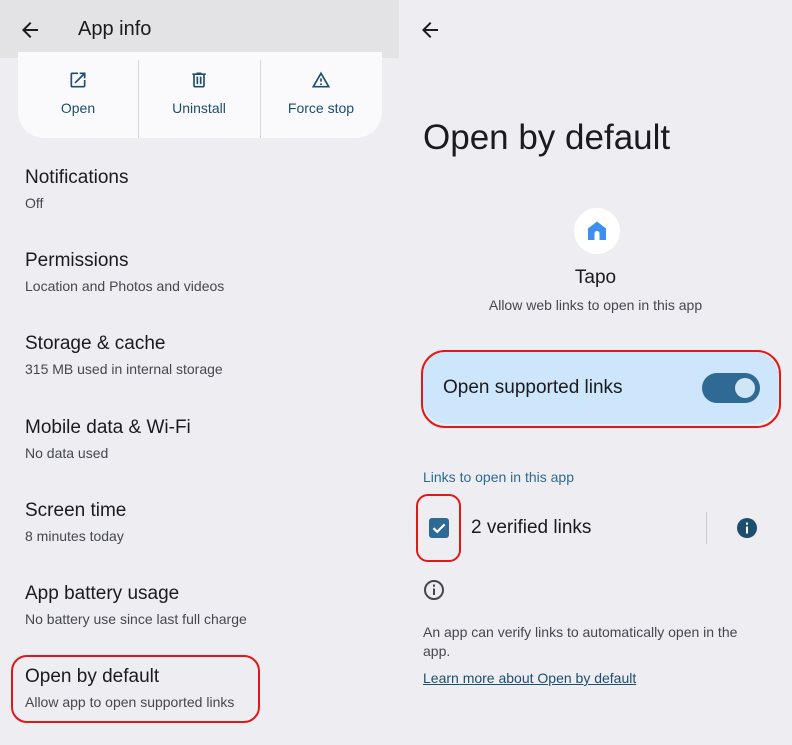 Image resolution: width=792 pixels, height=745 pixels. I want to click on info-outline-icon, so click(434, 590).